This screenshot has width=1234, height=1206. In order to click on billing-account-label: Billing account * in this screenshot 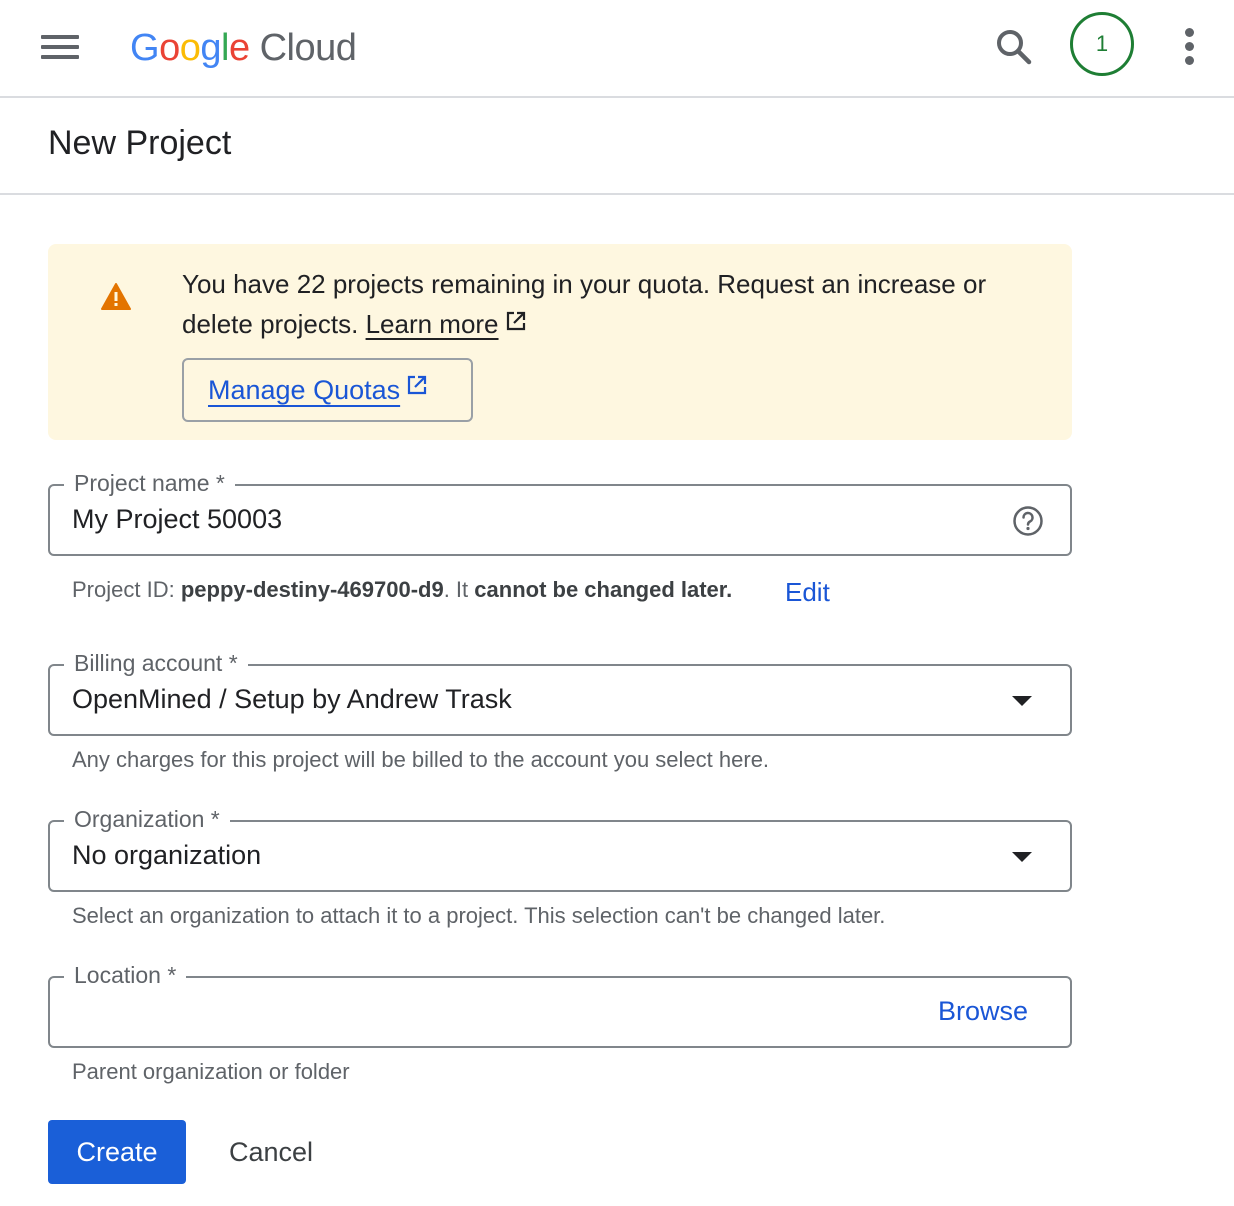, I will do `click(156, 663)`.